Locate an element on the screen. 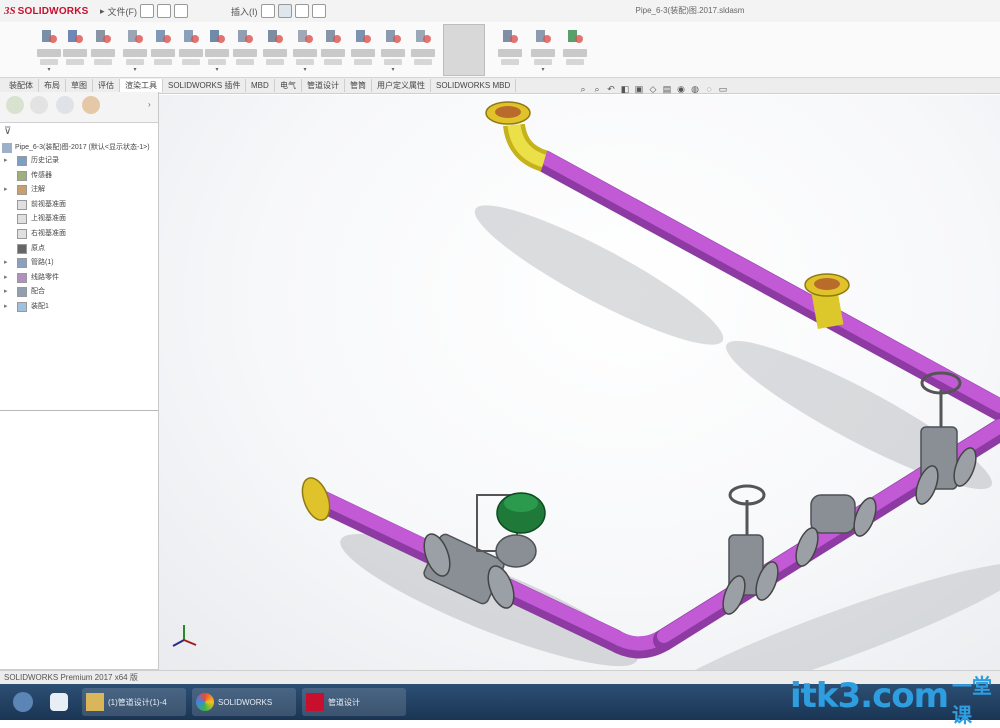 The width and height of the screenshot is (1000, 728). tree-item: ▸ 配合 is located at coordinates (79, 292).